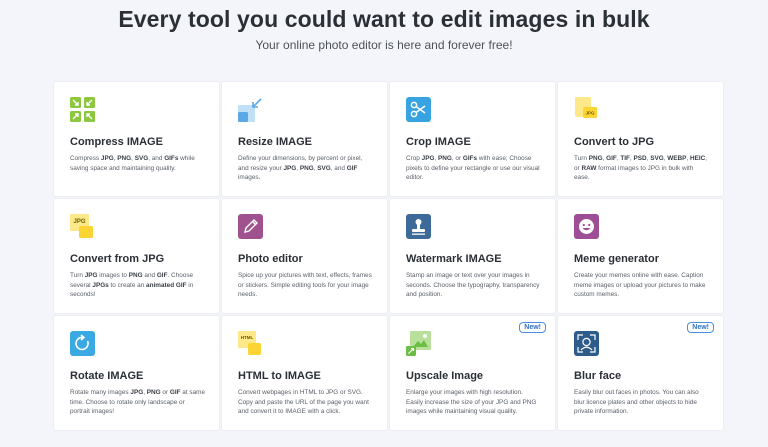  Describe the element at coordinates (598, 376) in the screenshot. I see `tool-title: Blur face` at that location.